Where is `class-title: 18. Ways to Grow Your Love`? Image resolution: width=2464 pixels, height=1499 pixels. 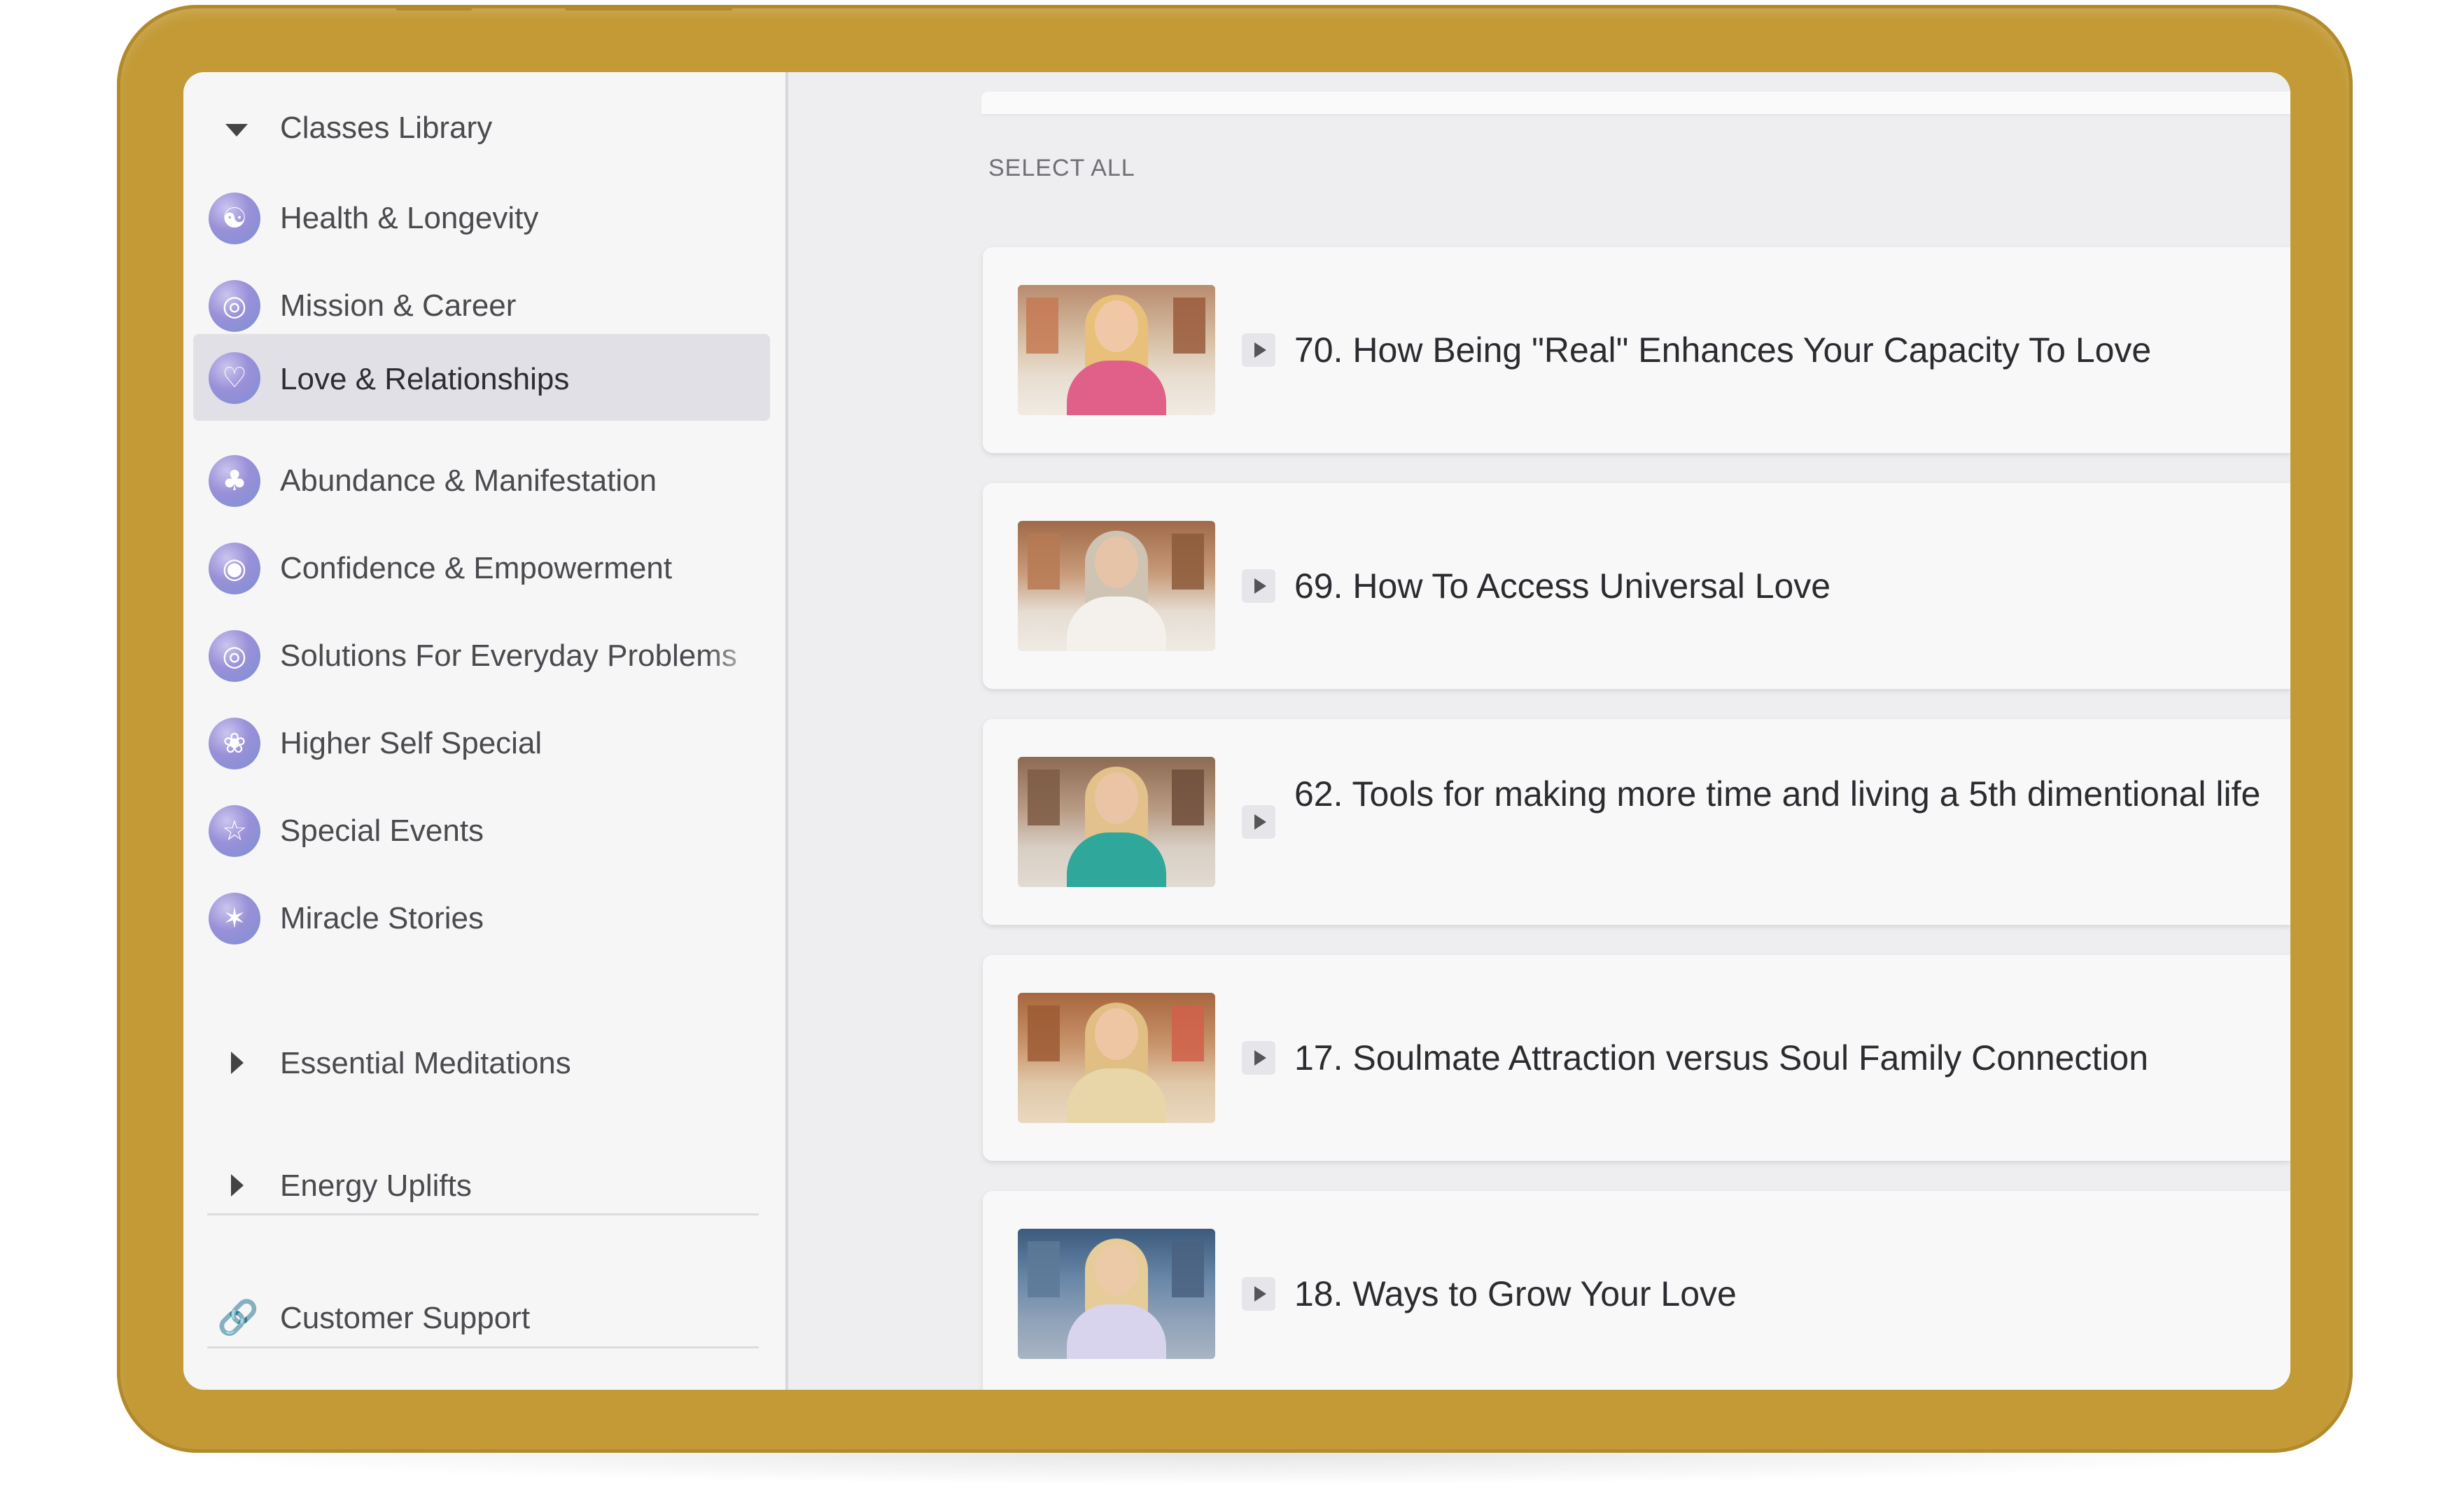
class-title: 18. Ways to Grow Your Love is located at coordinates (1515, 1293).